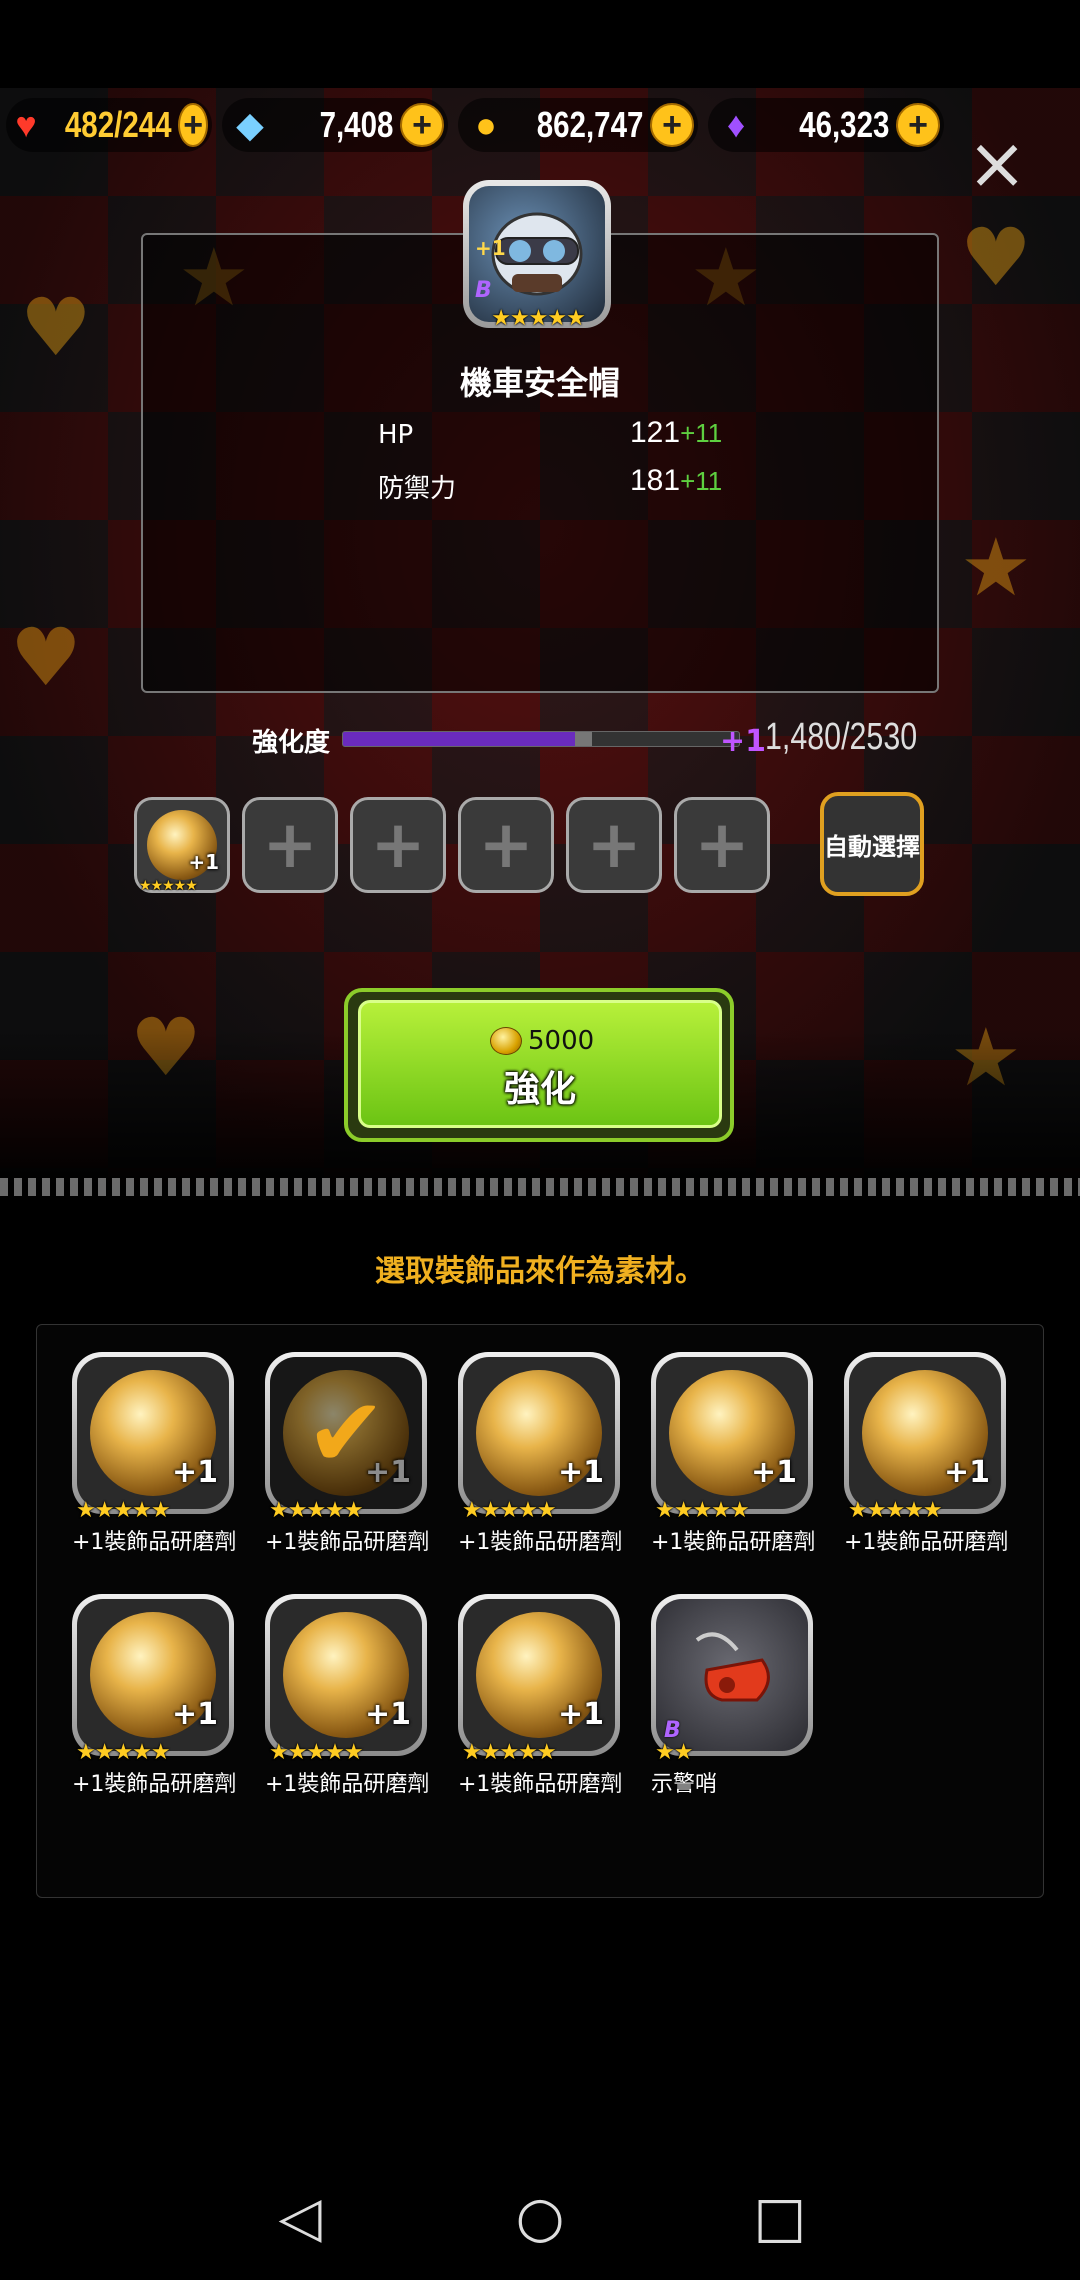 The width and height of the screenshot is (1080, 2280). Describe the element at coordinates (997, 163) in the screenshot. I see `close-icon: ×` at that location.